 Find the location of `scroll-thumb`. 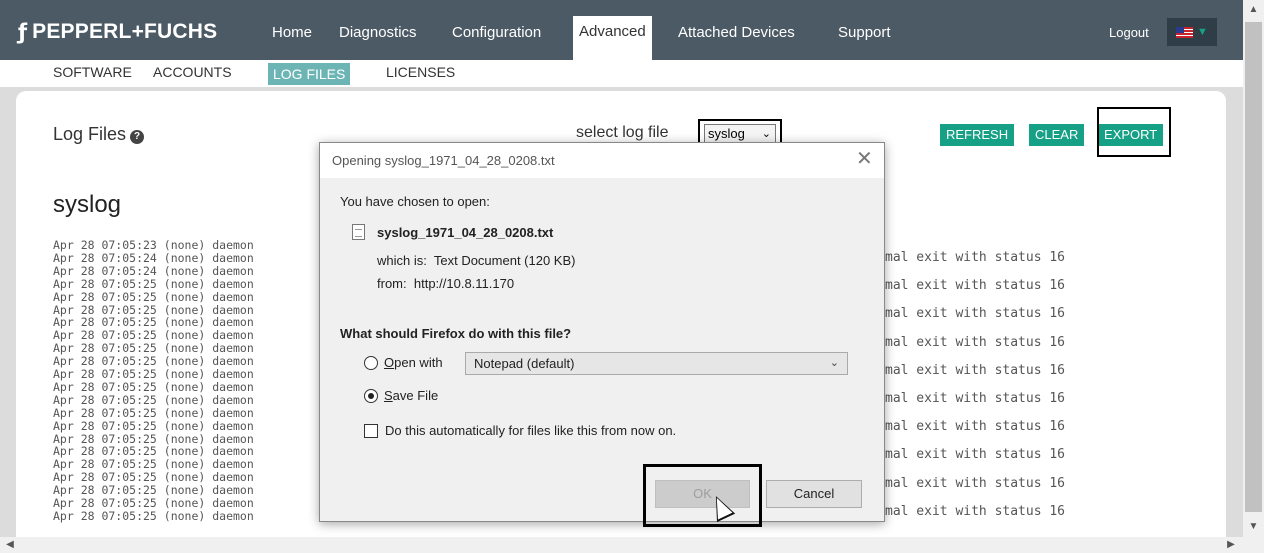

scroll-thumb is located at coordinates (1253, 267).